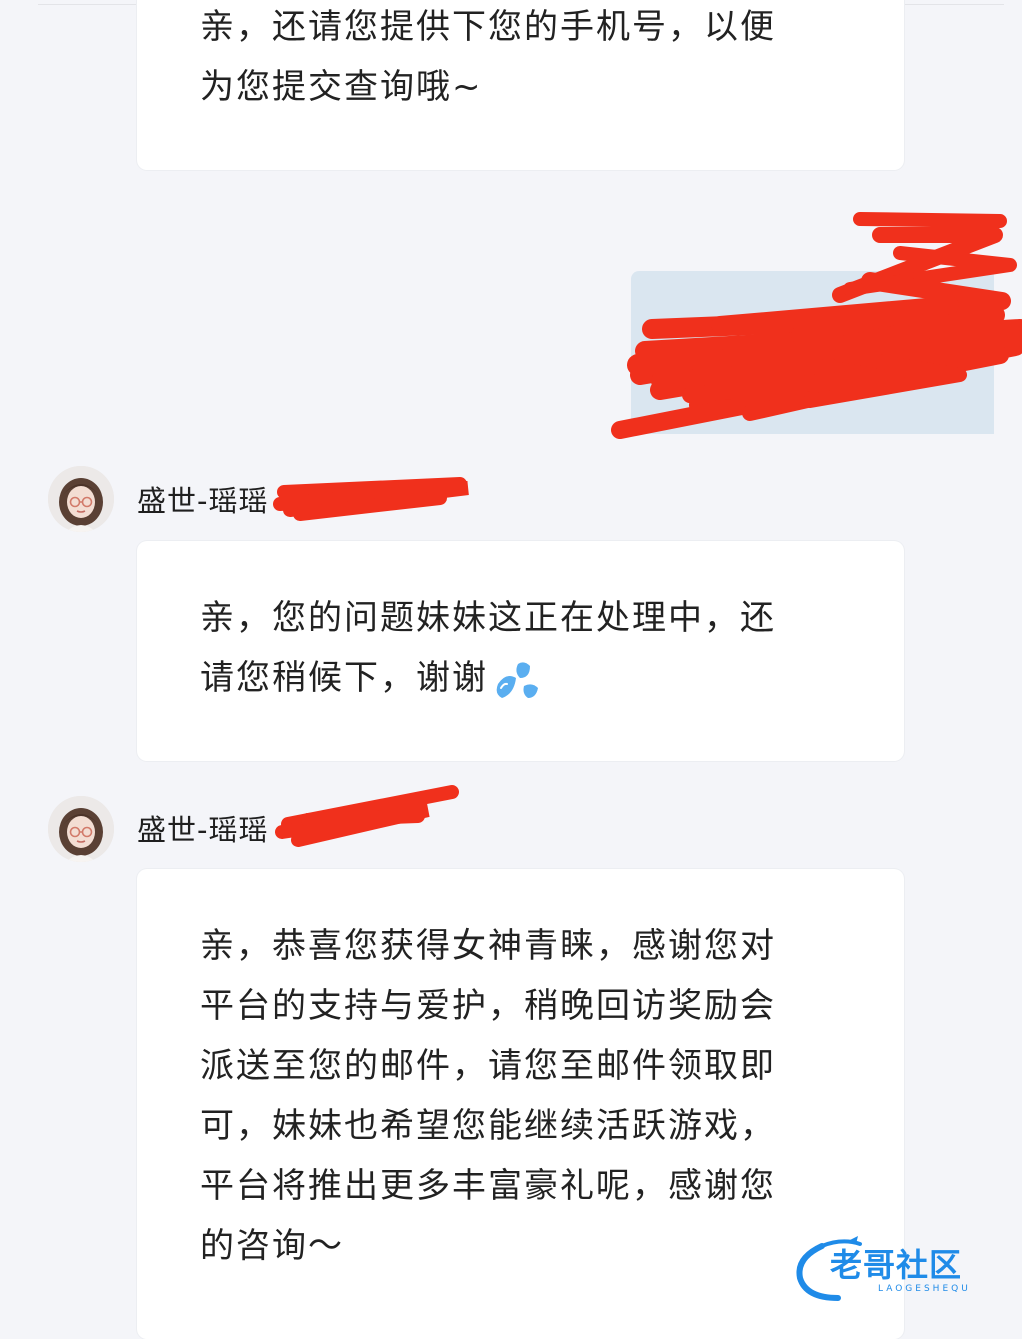 The image size is (1022, 1339). Describe the element at coordinates (488, 1186) in the screenshot. I see `message-line: 平台将推出更多丰富豪礼呢，感谢您` at that location.